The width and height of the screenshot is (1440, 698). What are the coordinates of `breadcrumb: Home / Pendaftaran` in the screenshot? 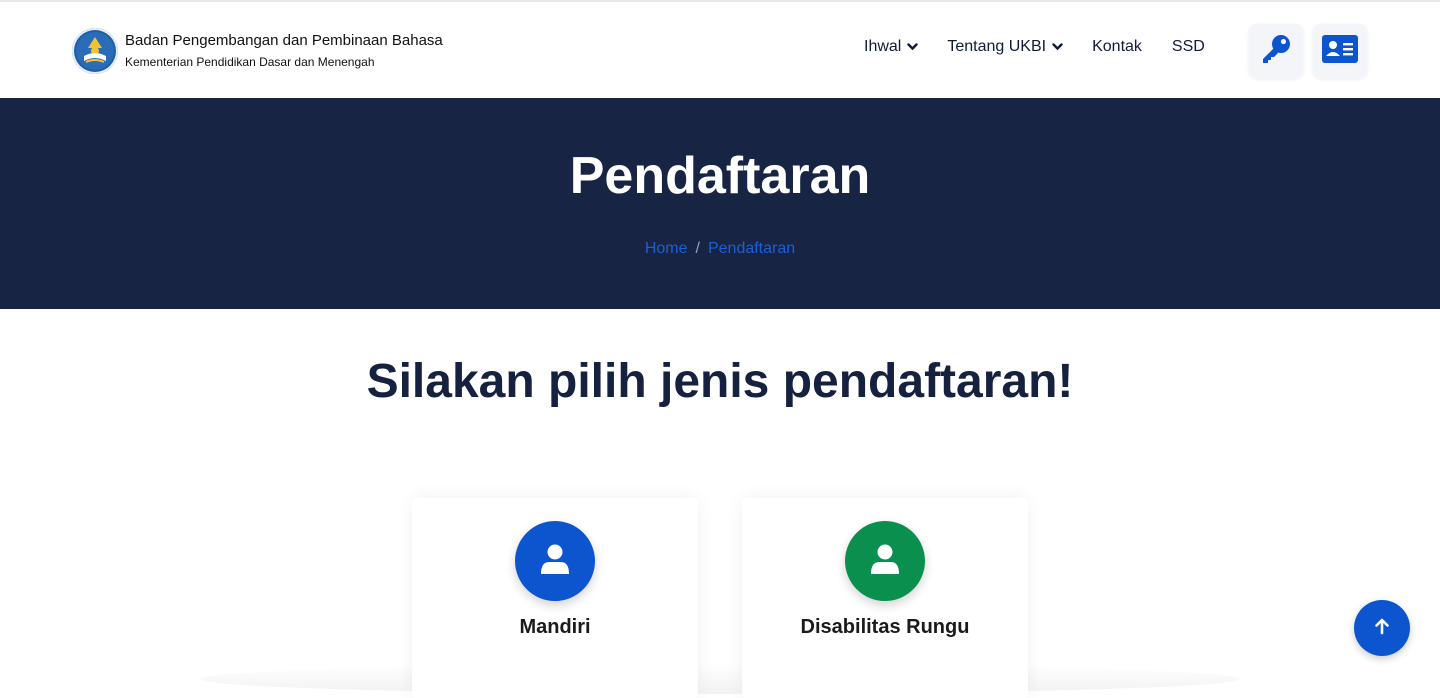 It's located at (720, 249).